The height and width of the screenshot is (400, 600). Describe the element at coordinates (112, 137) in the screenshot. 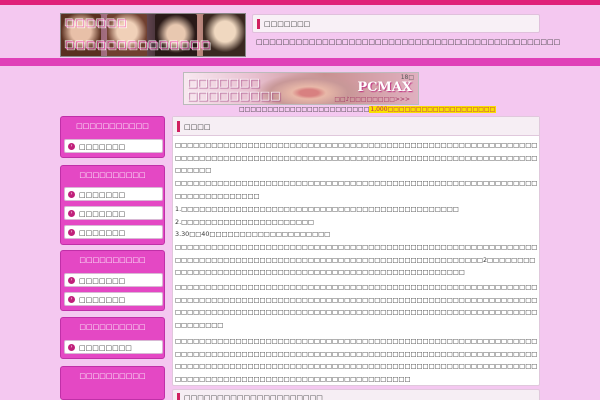

I see `sidebar-block: □□□□□□□□□□□ › □□□□□□□` at that location.